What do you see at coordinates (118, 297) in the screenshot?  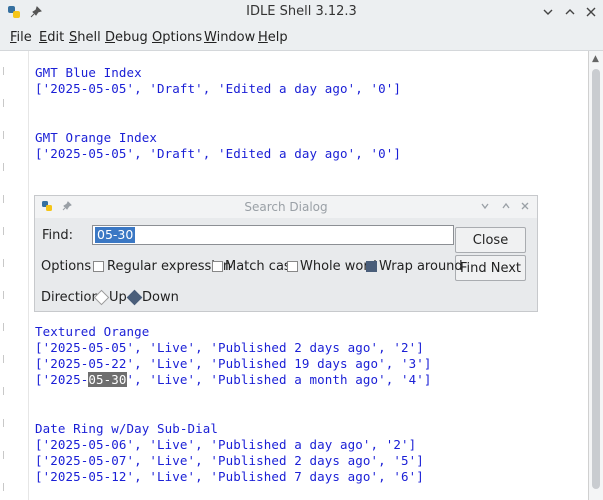 I see `direction-up-label: Up` at bounding box center [118, 297].